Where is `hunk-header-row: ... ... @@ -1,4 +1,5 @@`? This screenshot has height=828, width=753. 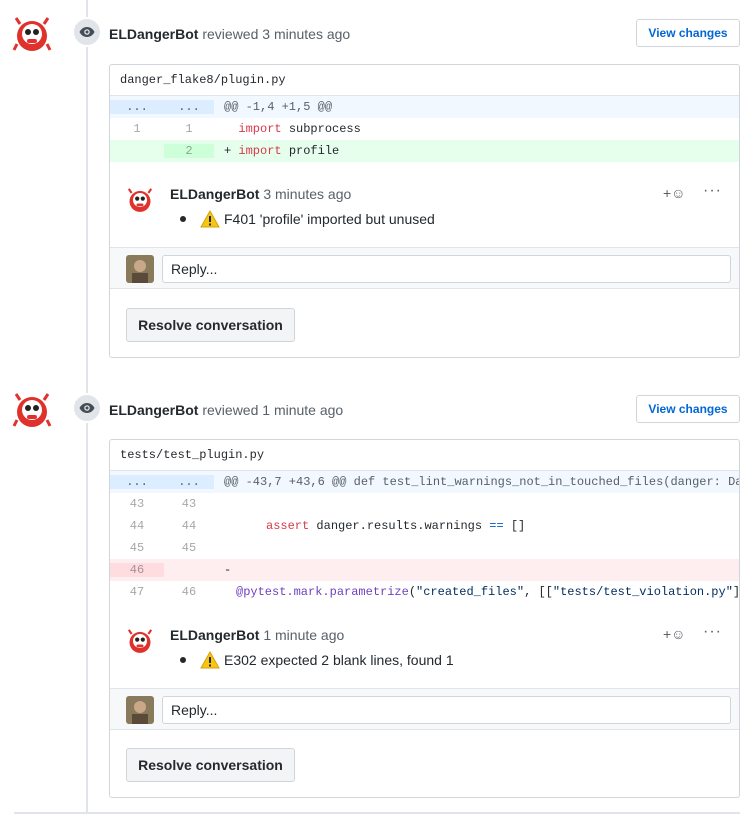 hunk-header-row: ... ... @@ -1,4 +1,5 @@ is located at coordinates (424, 107).